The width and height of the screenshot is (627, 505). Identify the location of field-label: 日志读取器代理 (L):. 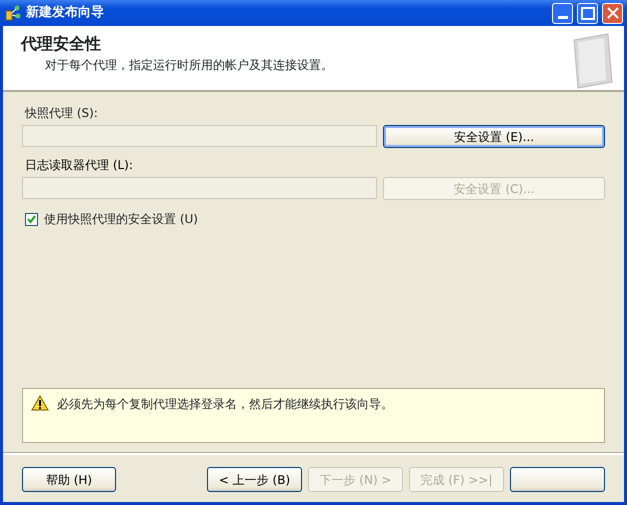
(79, 165).